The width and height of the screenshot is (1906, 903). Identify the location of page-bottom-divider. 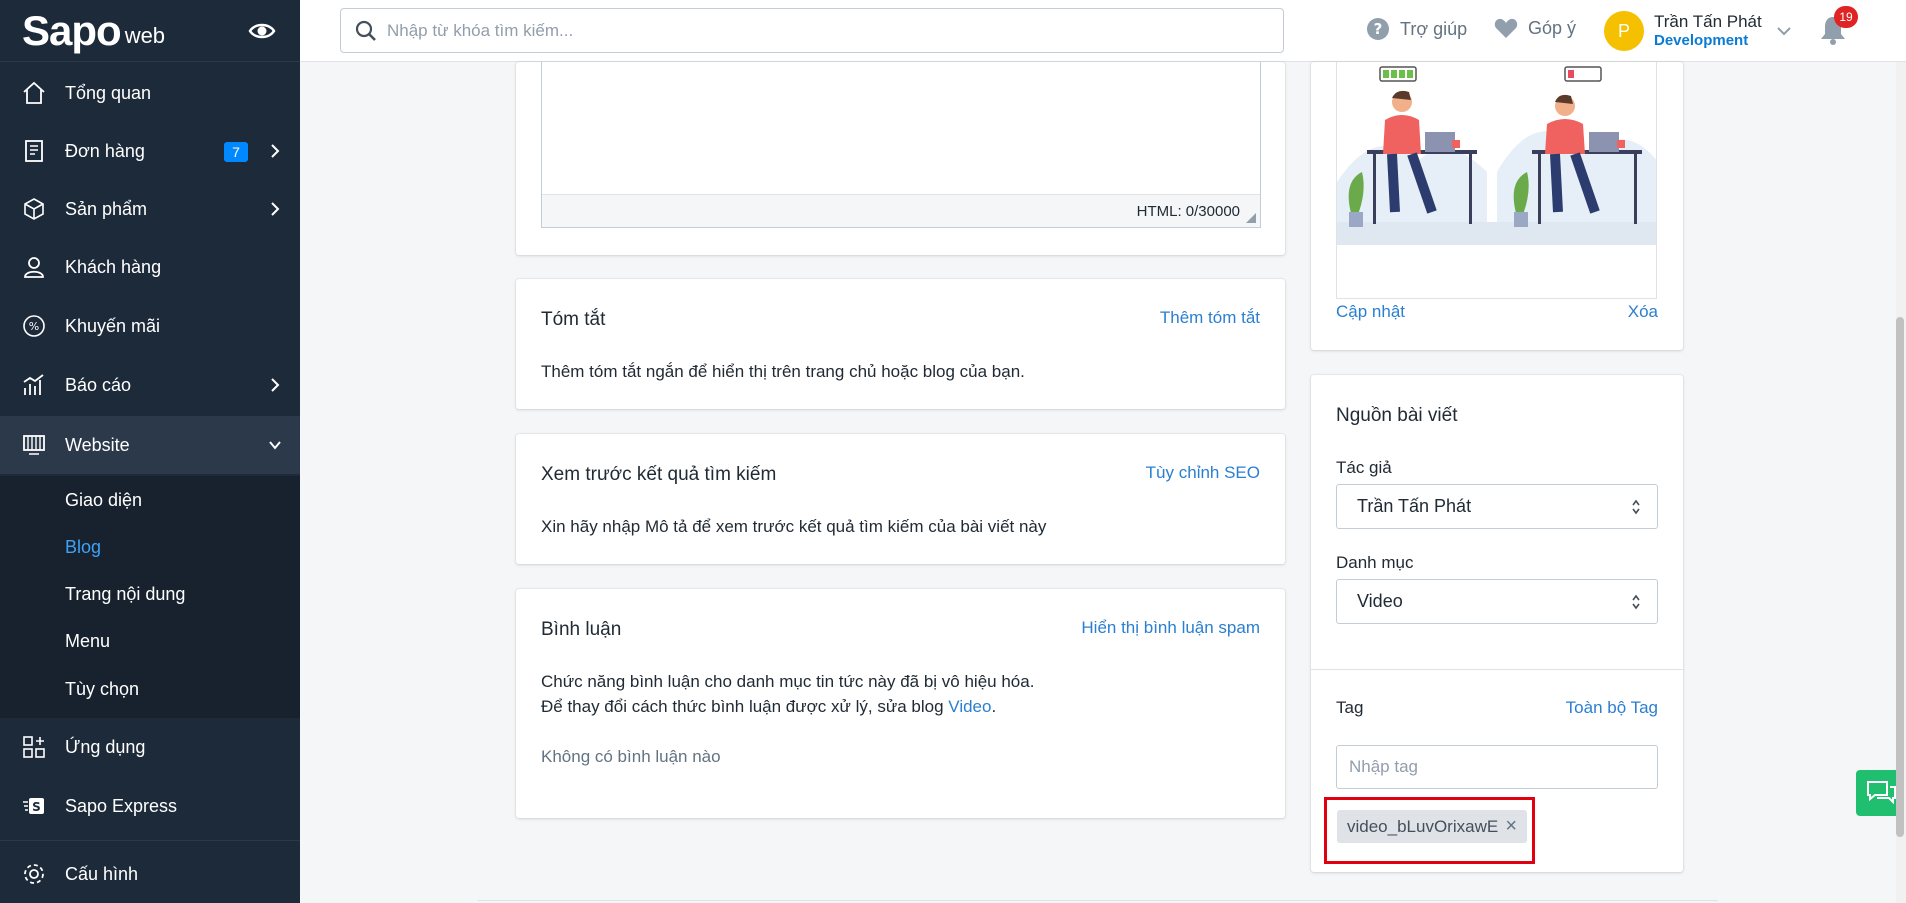
(1098, 900).